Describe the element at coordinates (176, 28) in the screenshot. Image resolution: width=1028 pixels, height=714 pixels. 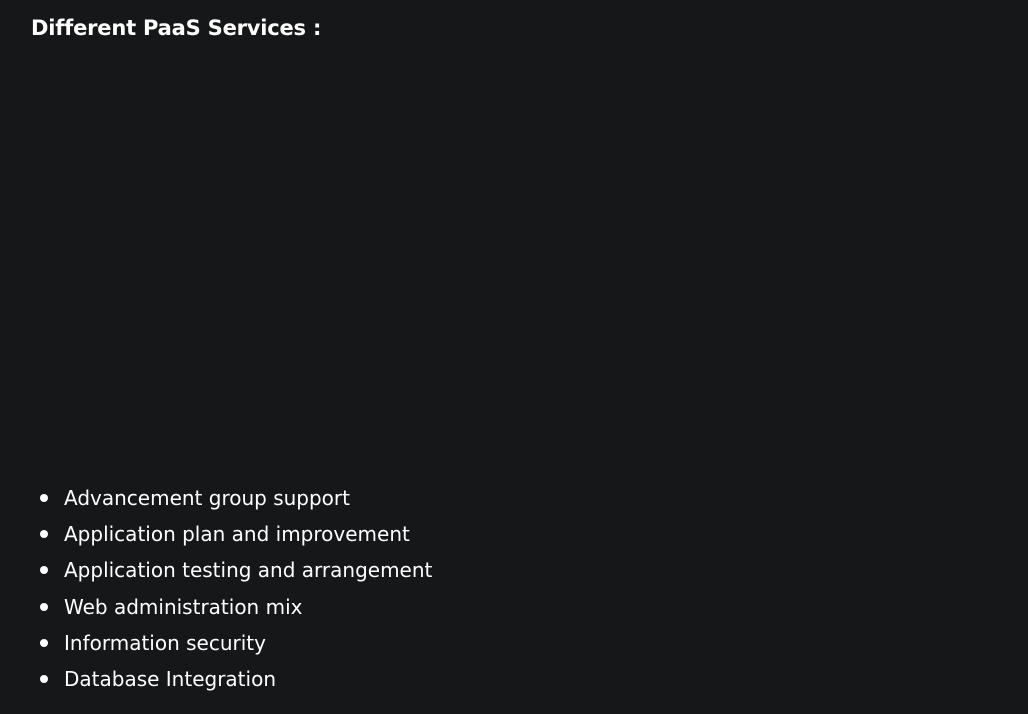
I see `section-heading: Different PaaS Services :` at that location.